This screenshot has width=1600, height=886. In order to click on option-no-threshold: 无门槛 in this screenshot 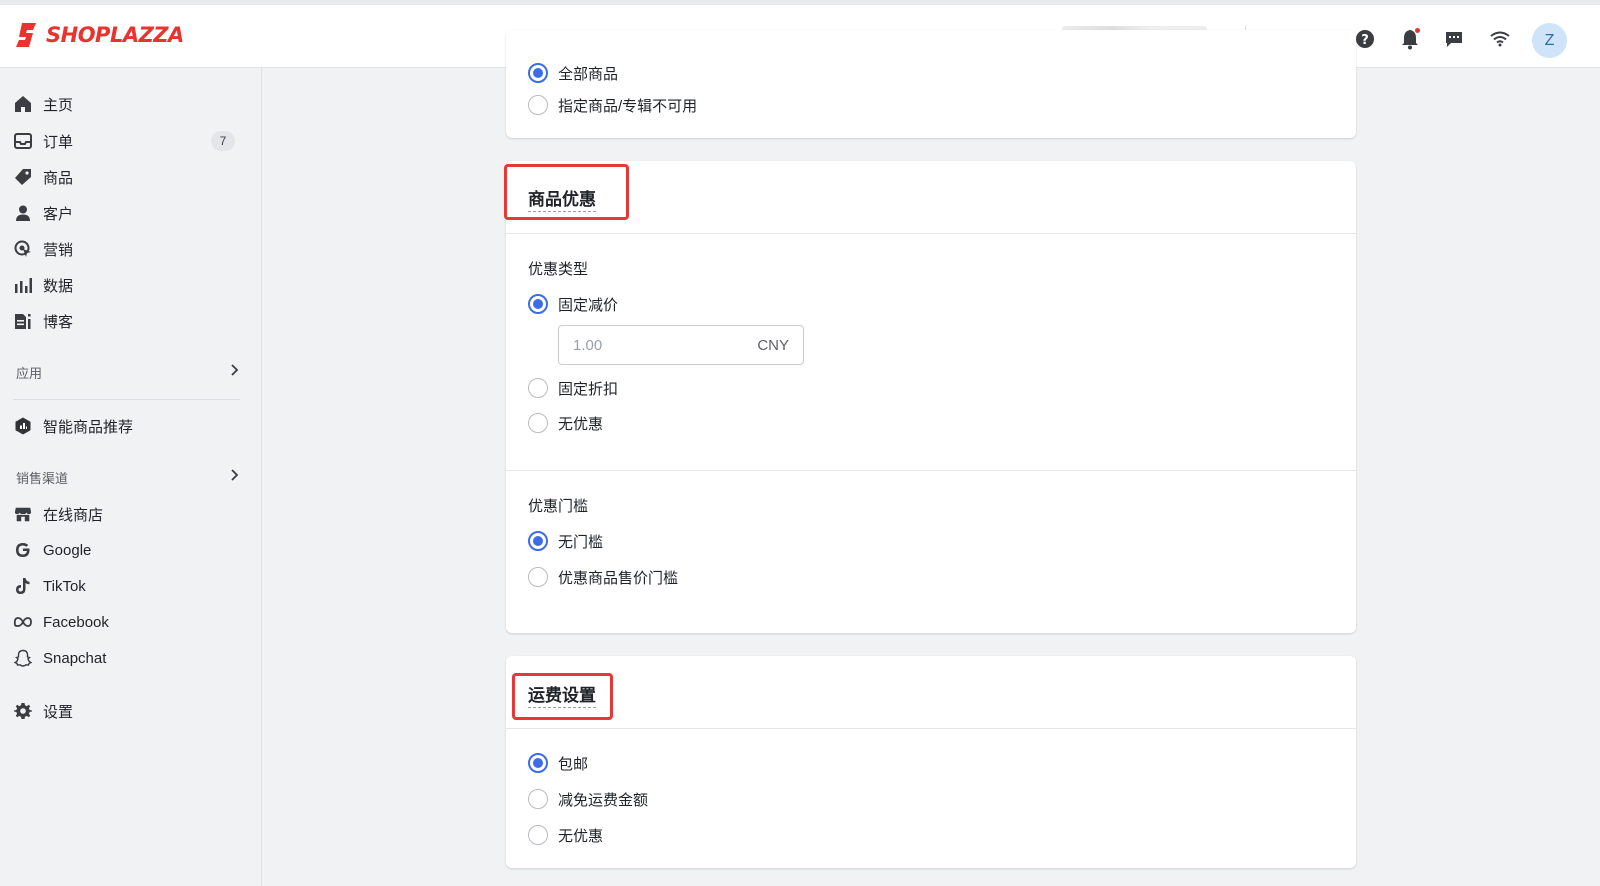, I will do `click(565, 541)`.